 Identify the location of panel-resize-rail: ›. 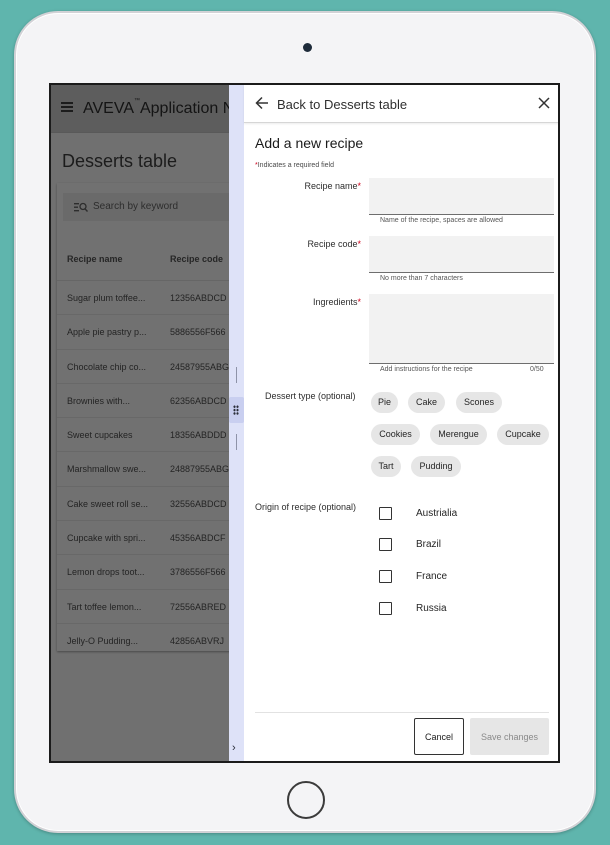
(236, 423).